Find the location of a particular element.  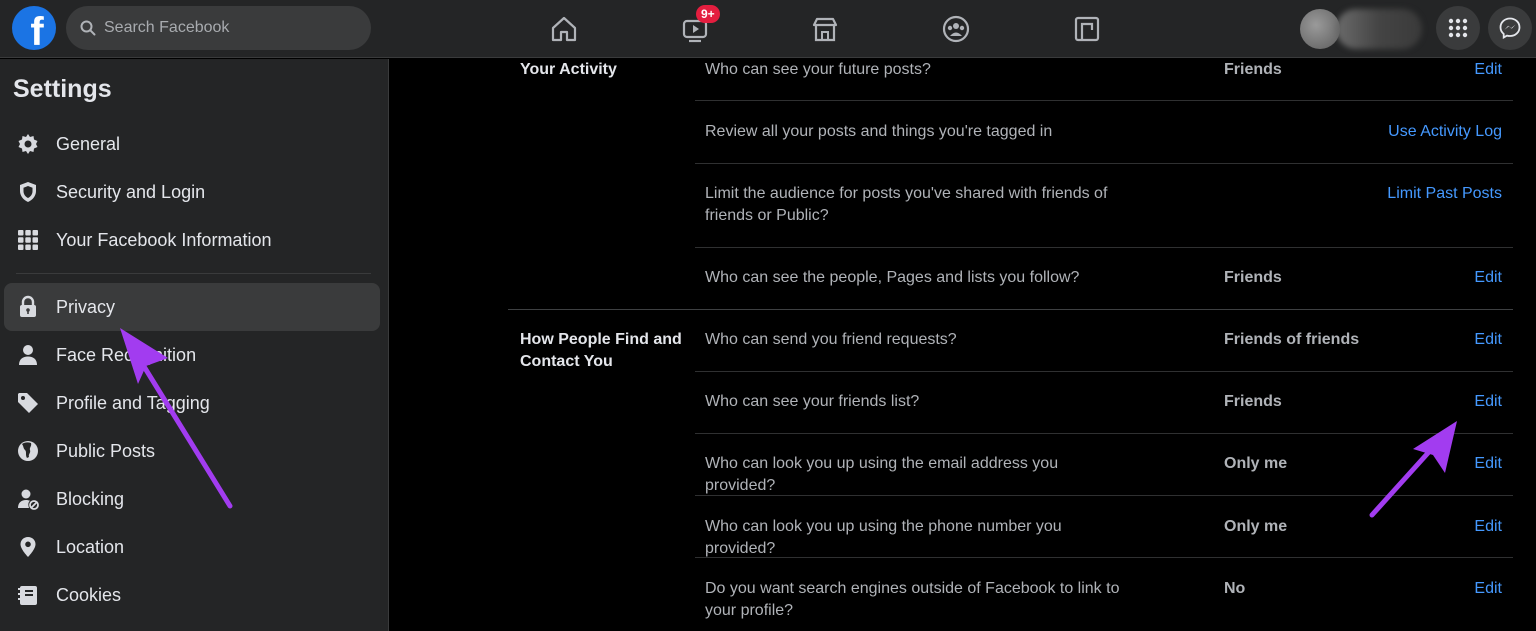

sidebar-item-general: General is located at coordinates (192, 144).